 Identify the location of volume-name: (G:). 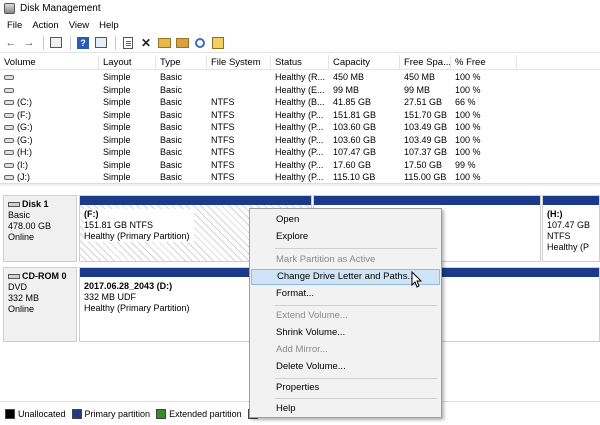
(25, 127).